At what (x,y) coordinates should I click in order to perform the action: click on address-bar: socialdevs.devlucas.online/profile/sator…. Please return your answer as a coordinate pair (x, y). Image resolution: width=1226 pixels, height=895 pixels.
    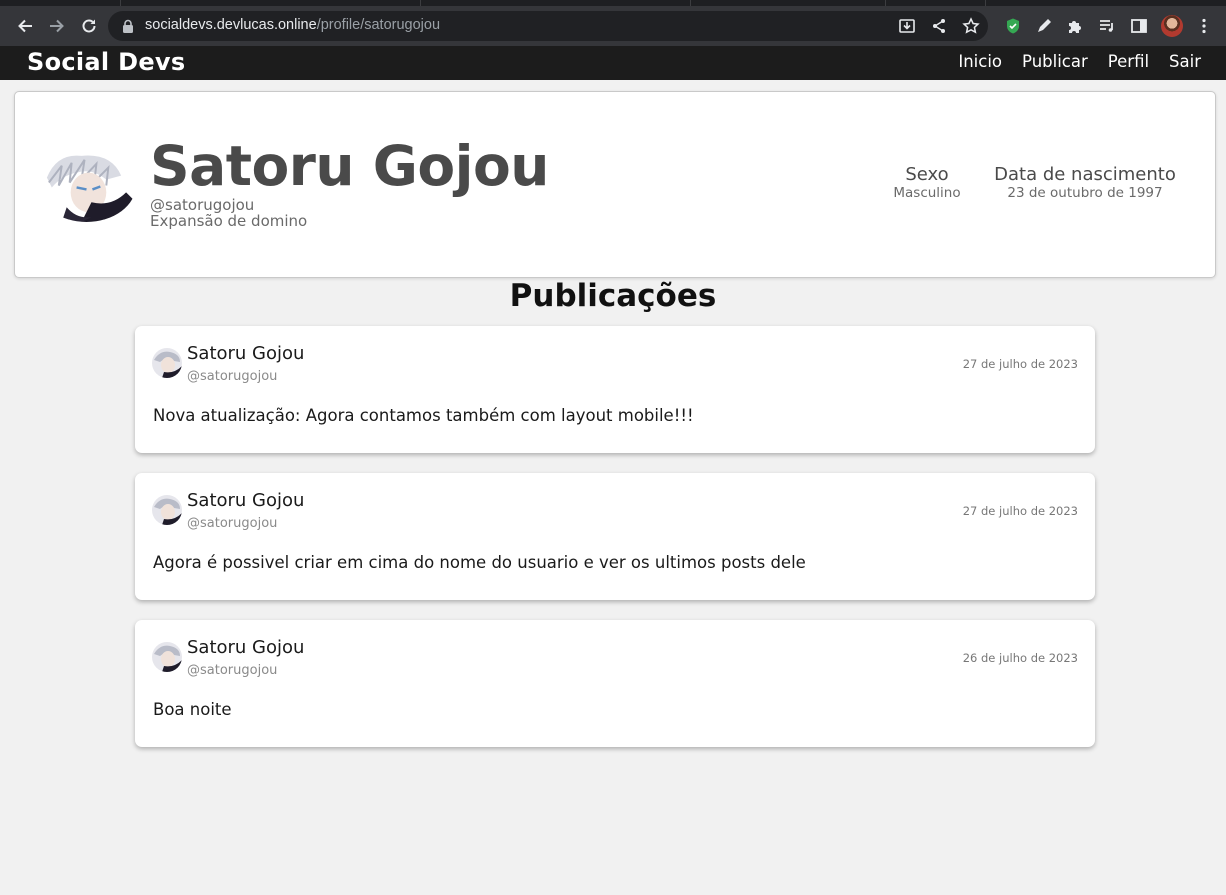
    Looking at the image, I should click on (548, 26).